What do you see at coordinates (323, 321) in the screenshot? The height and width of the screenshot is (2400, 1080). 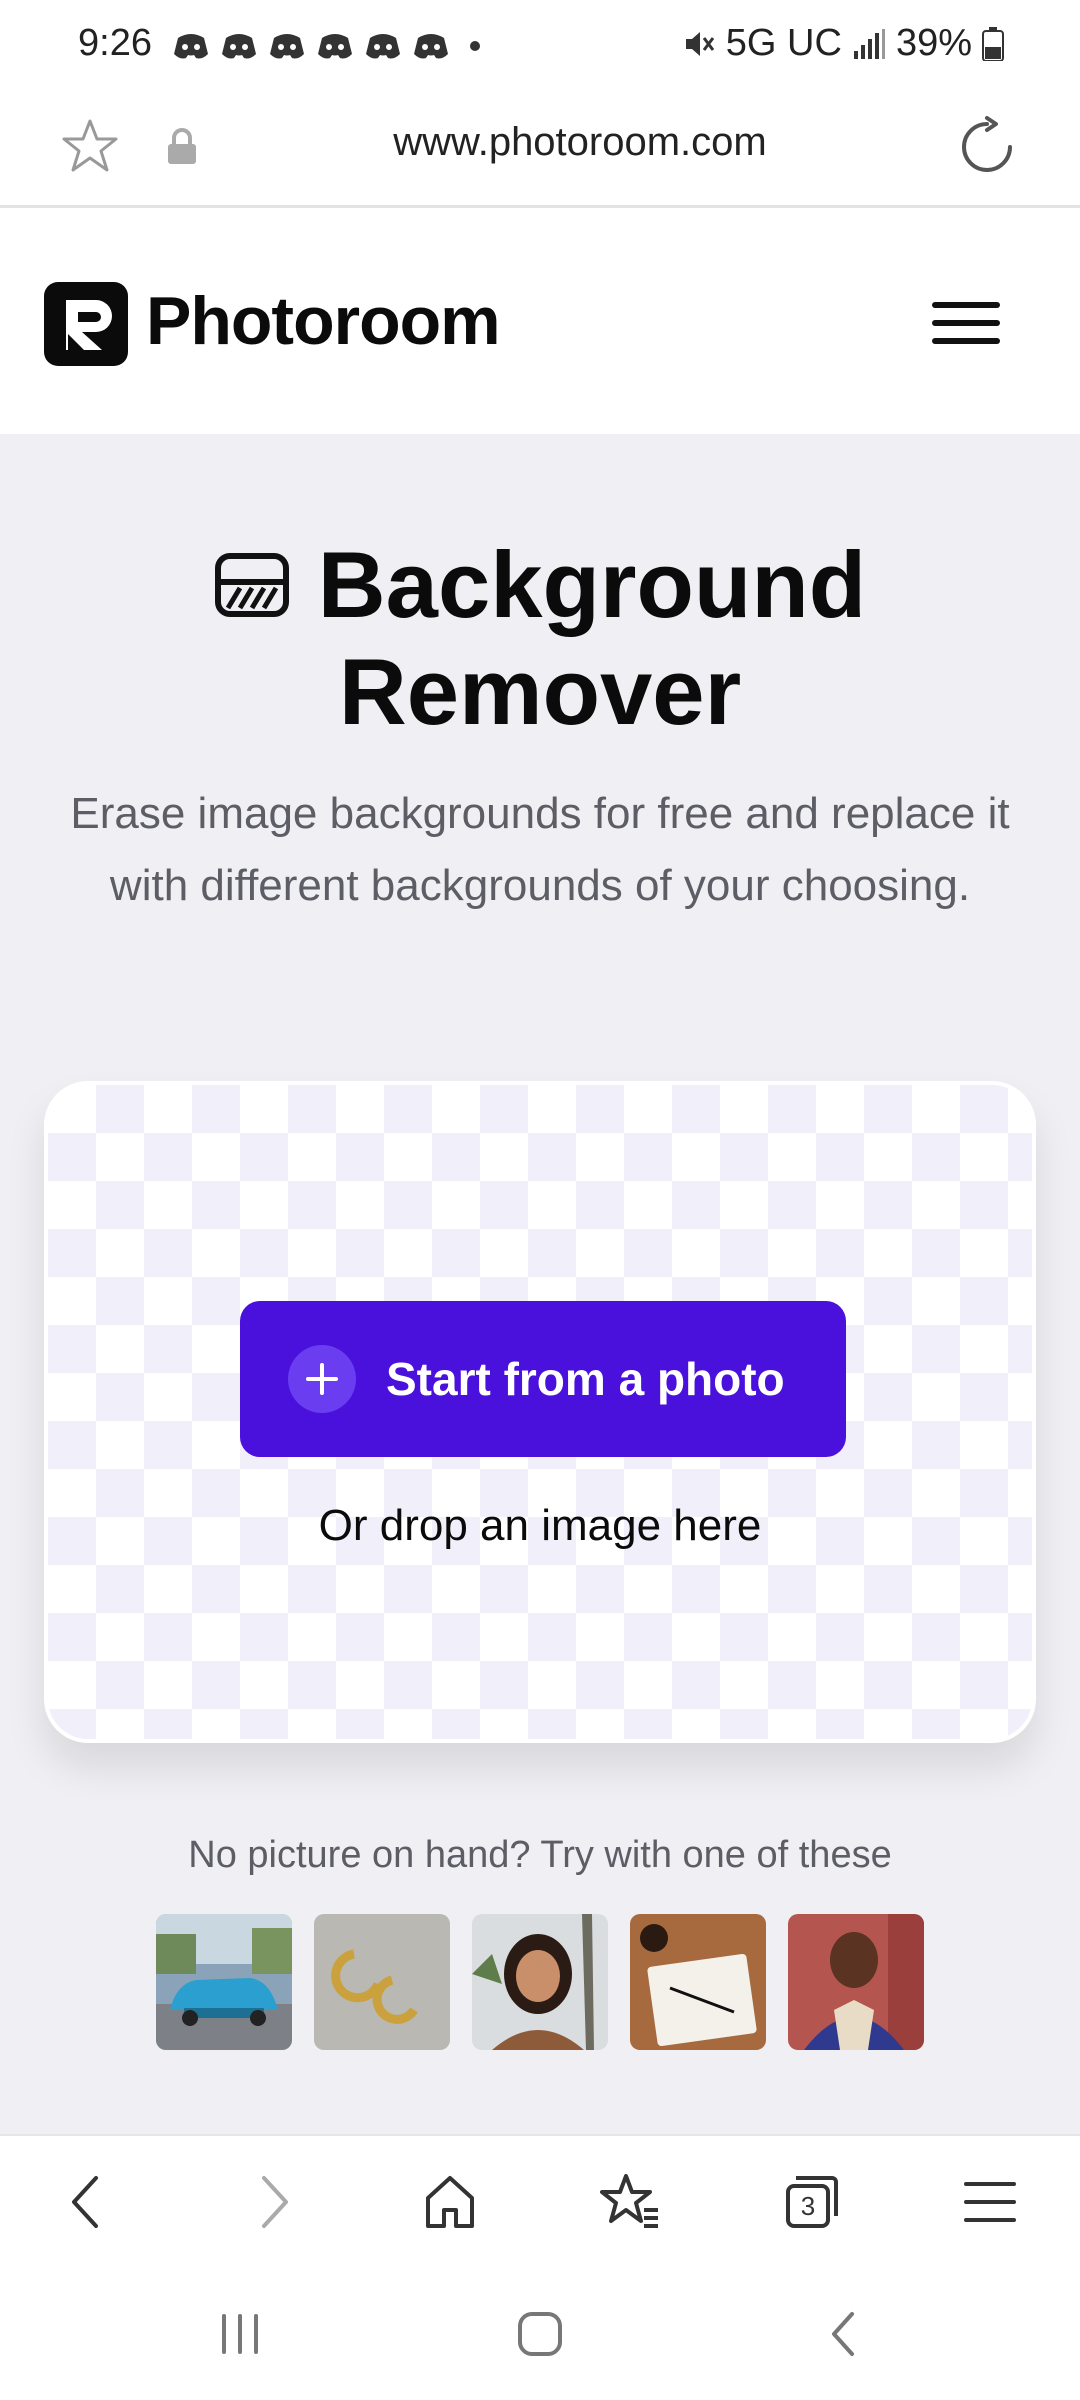 I see `brand-name: Photoroom` at bounding box center [323, 321].